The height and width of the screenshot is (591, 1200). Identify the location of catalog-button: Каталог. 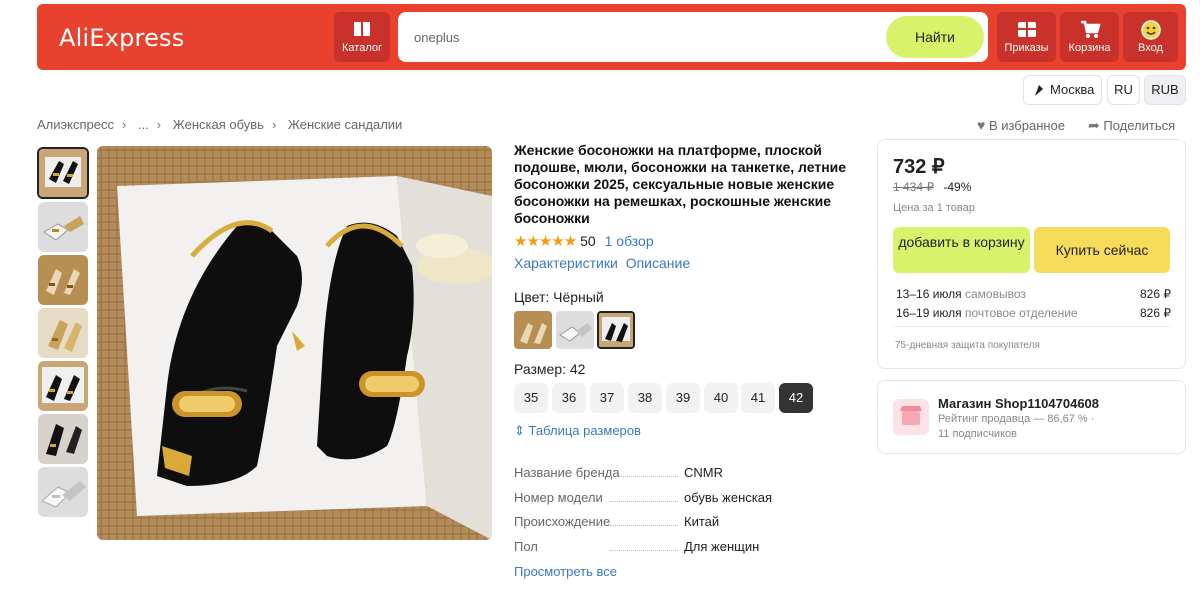
(362, 37).